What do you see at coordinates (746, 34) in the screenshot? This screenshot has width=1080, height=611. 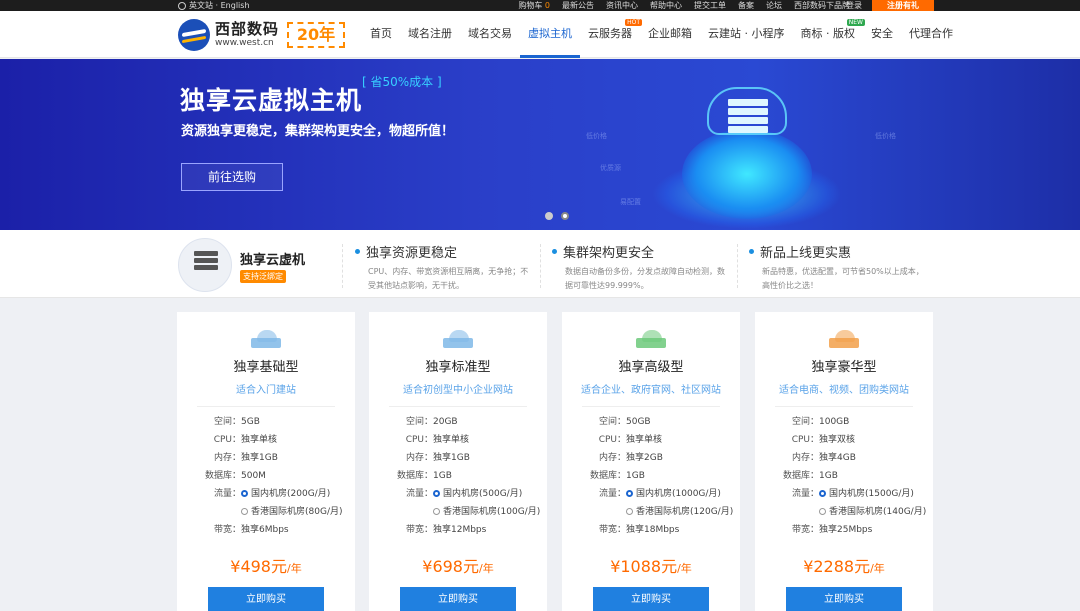 I see `nav-site-builder: 云建站 · 小程序` at bounding box center [746, 34].